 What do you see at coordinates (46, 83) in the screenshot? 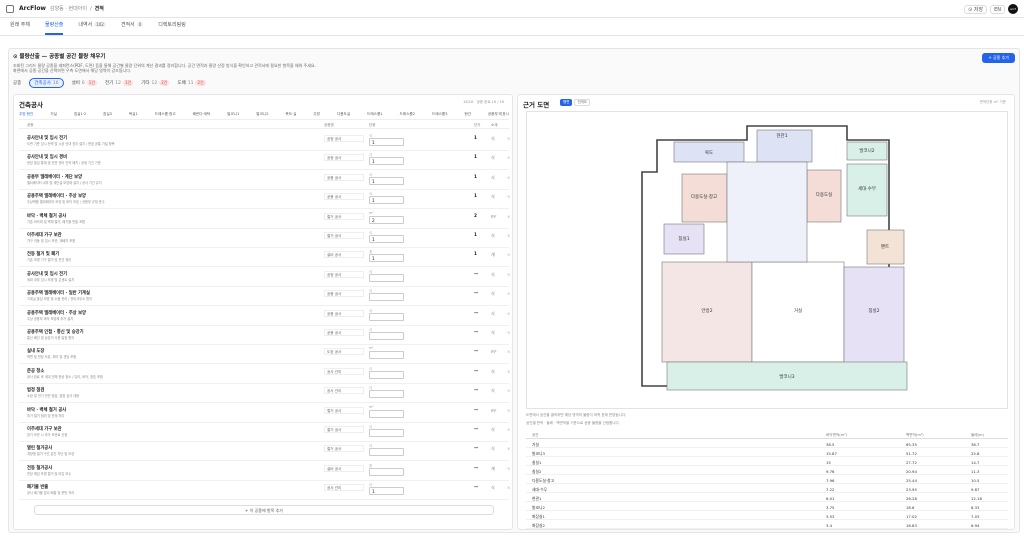
I see `chip-architecture: 건축공사 16` at bounding box center [46, 83].